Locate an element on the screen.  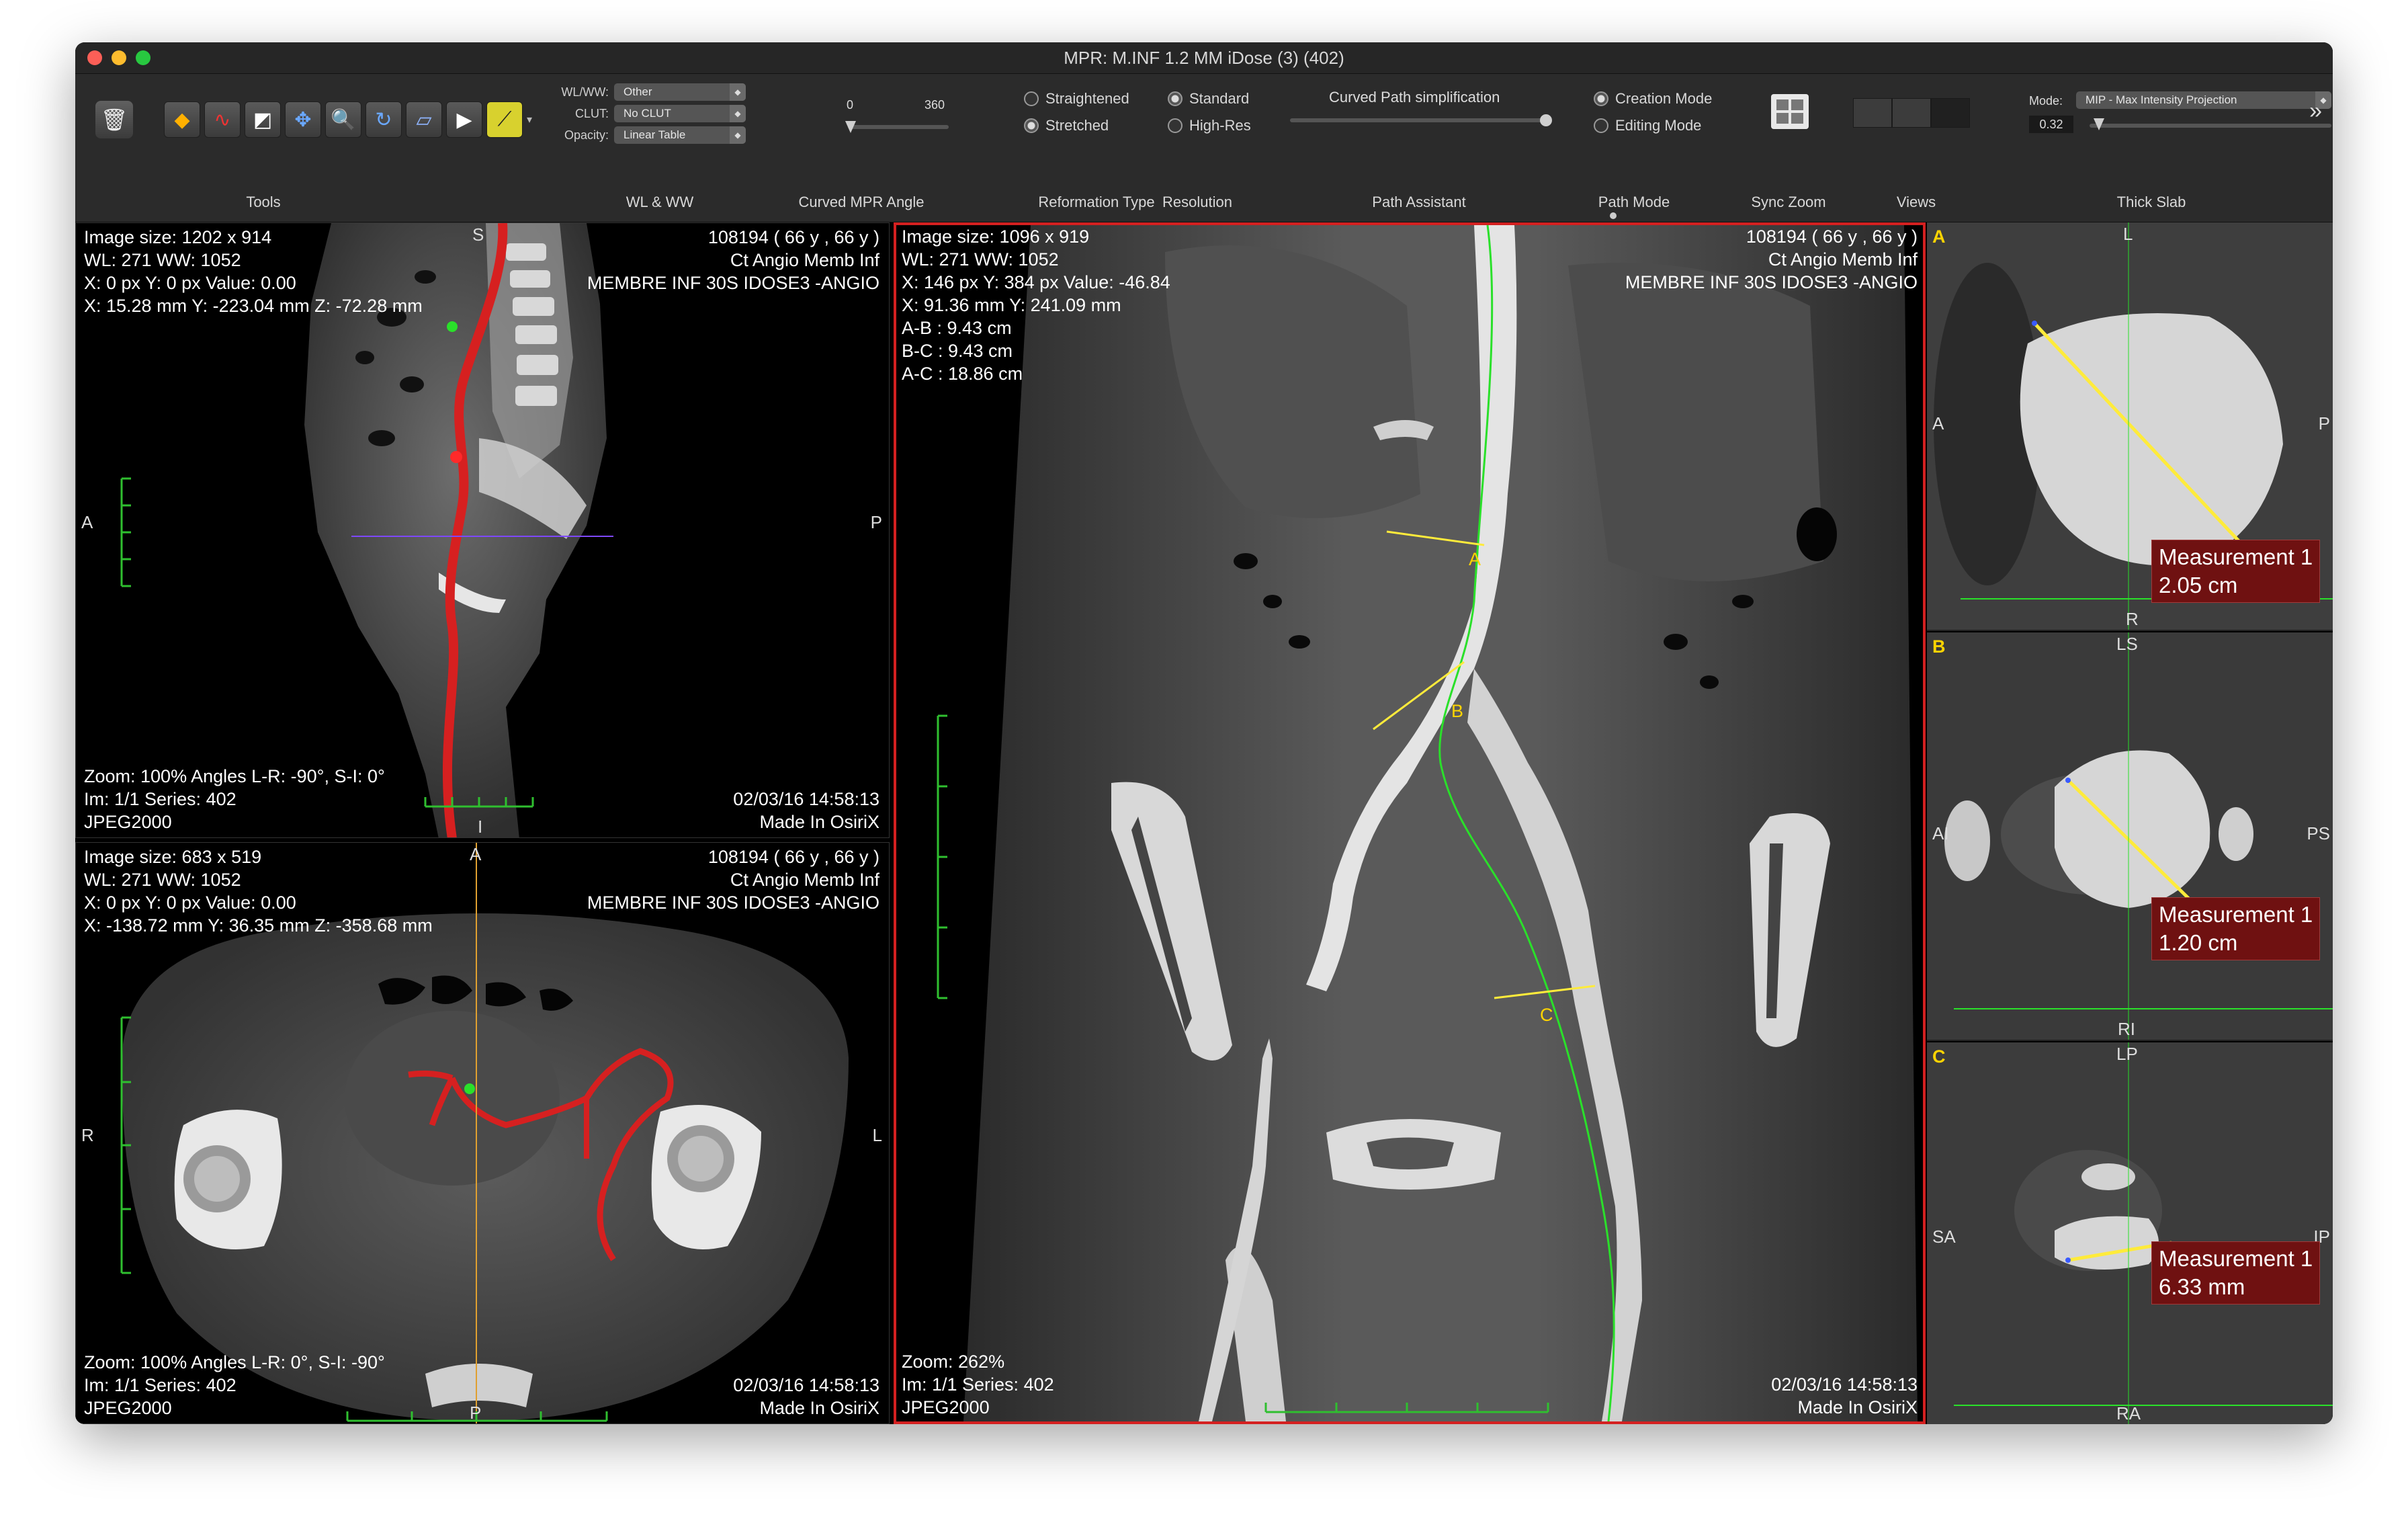
cross-section-a-view: A L A P R Measurement 1 2.05 cm is located at coordinates (2130, 426).